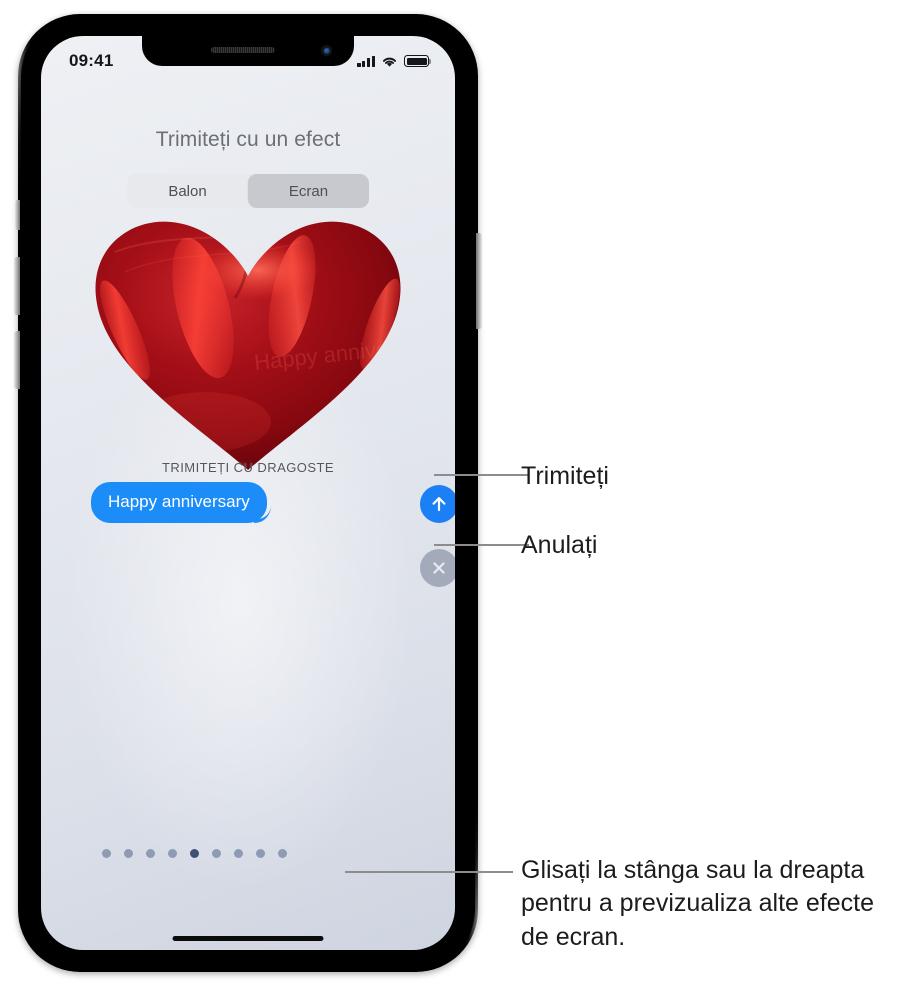 The width and height of the screenshot is (910, 984). I want to click on status-indicators, so click(394, 61).